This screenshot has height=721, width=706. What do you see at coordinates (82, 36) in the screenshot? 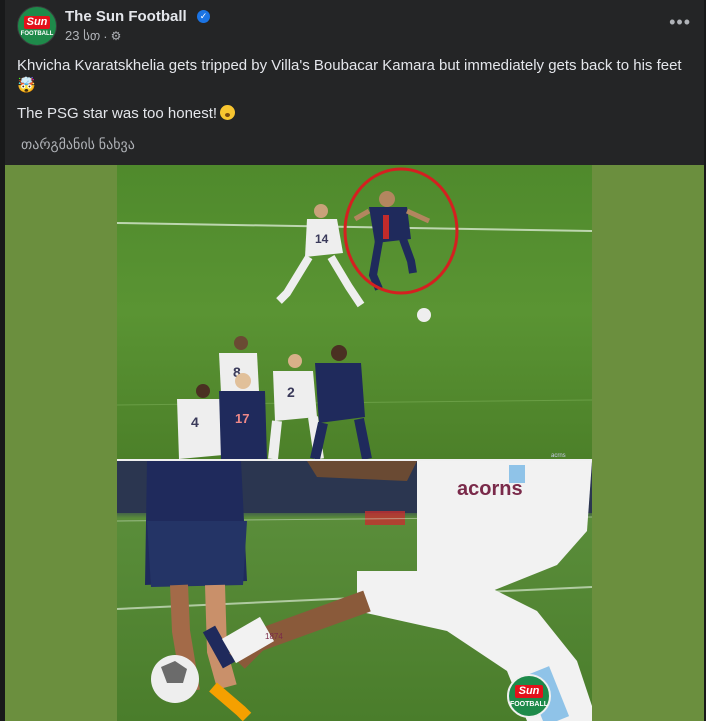
I see `post-timestamp: 23 სთ` at bounding box center [82, 36].